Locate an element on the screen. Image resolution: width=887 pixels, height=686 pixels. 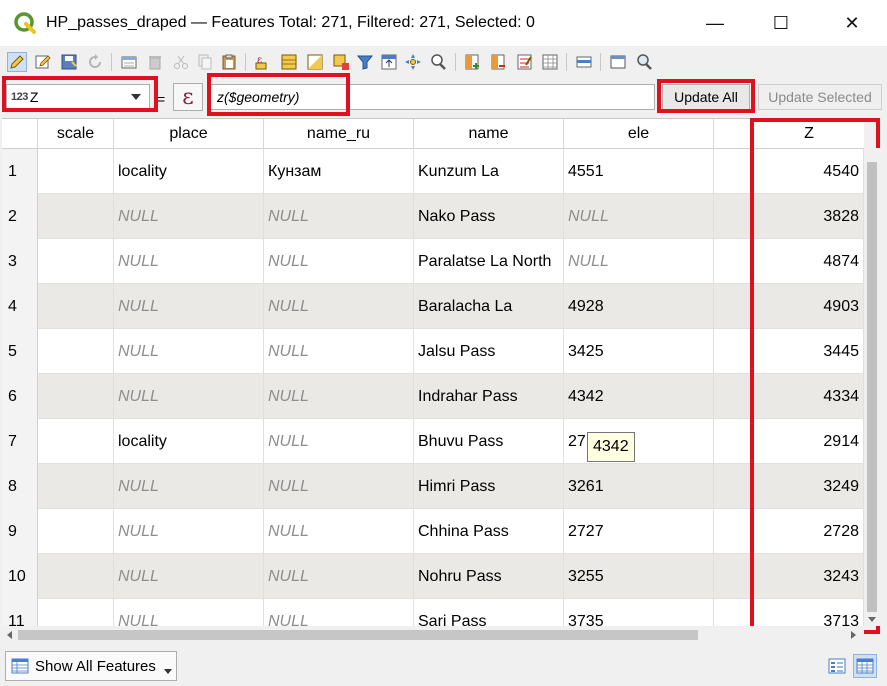
cell-ele: 4342 is located at coordinates (639, 396).